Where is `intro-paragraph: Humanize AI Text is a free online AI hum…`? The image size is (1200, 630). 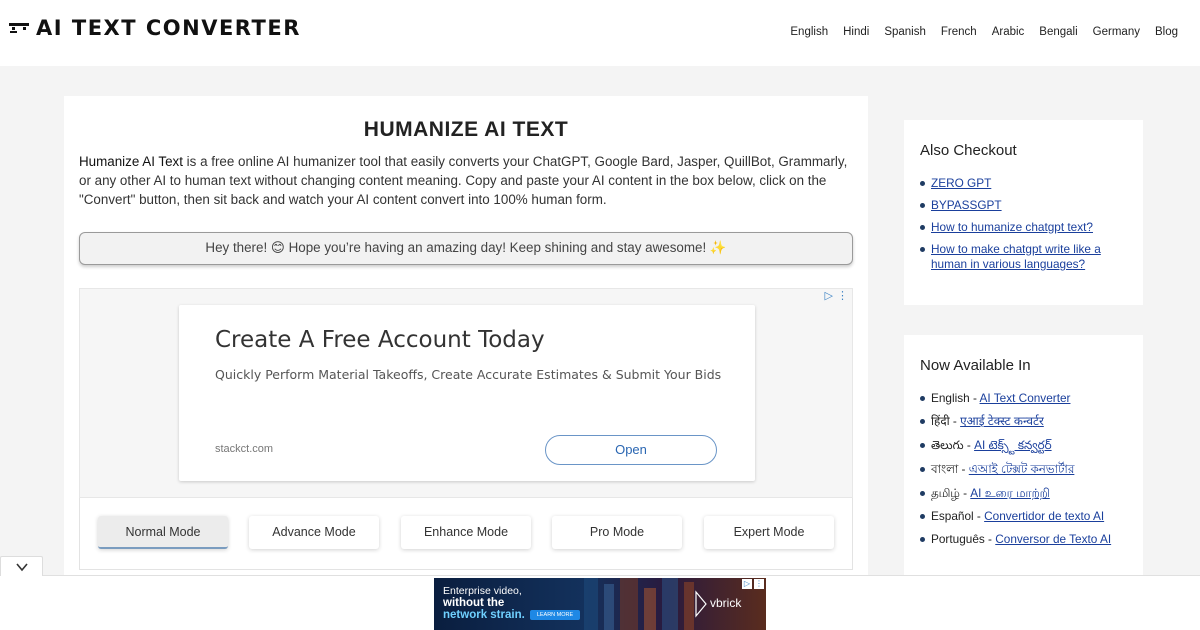
intro-paragraph: Humanize AI Text is a free online AI hum… is located at coordinates (466, 180).